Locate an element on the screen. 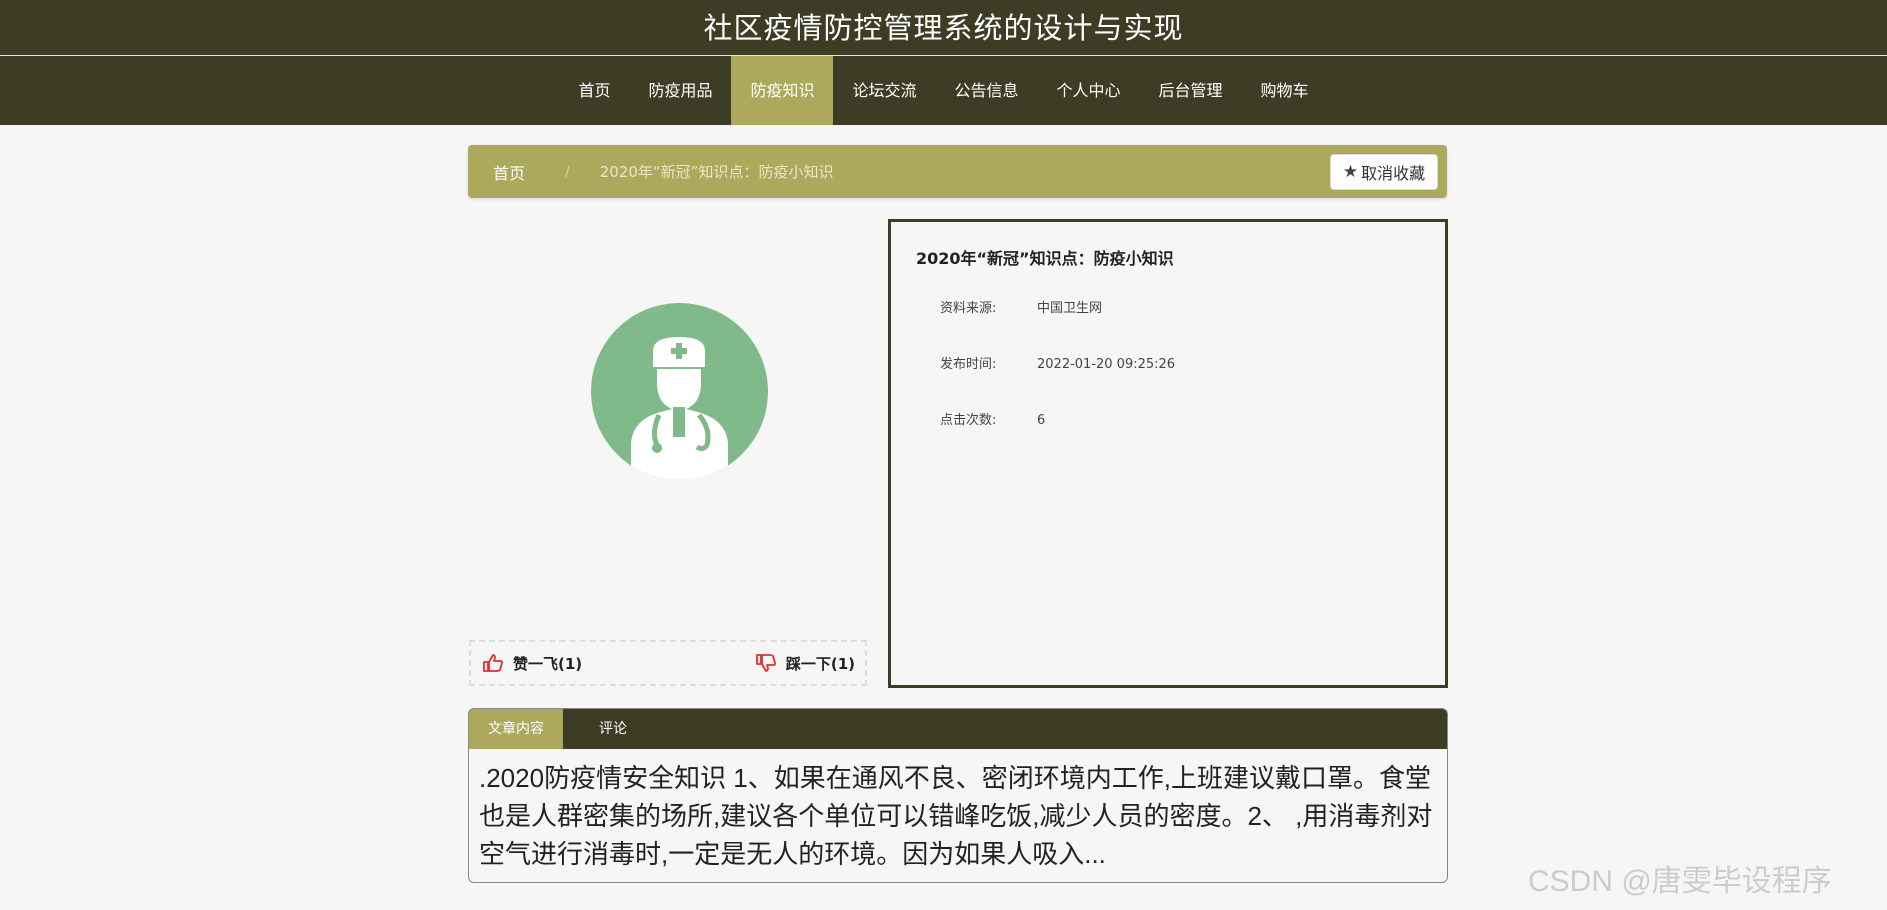 The width and height of the screenshot is (1887, 910). like-label: 赞一飞(1) is located at coordinates (548, 663).